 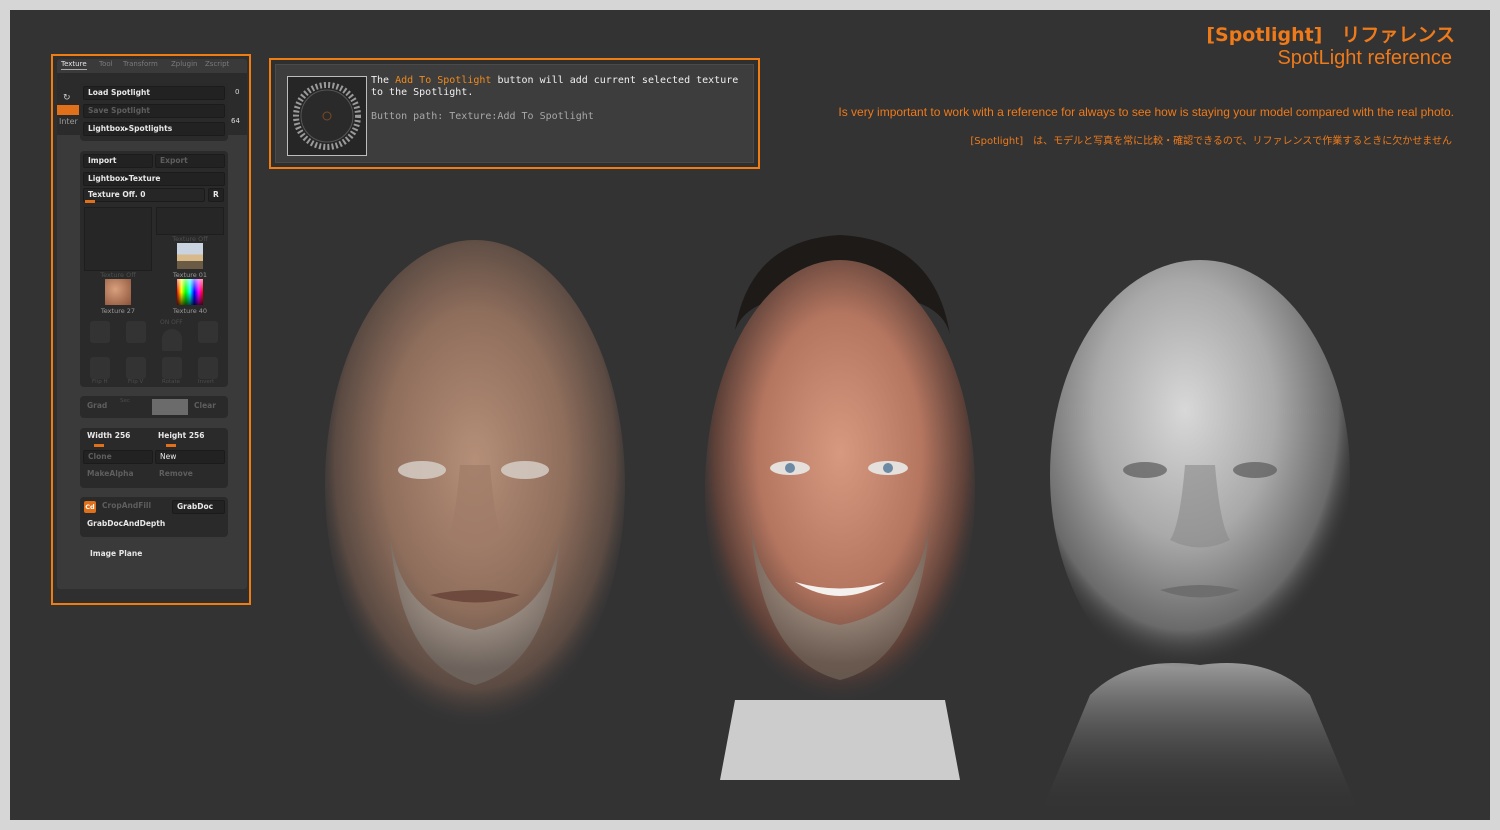 What do you see at coordinates (118, 457) in the screenshot?
I see `clone-button: Clone` at bounding box center [118, 457].